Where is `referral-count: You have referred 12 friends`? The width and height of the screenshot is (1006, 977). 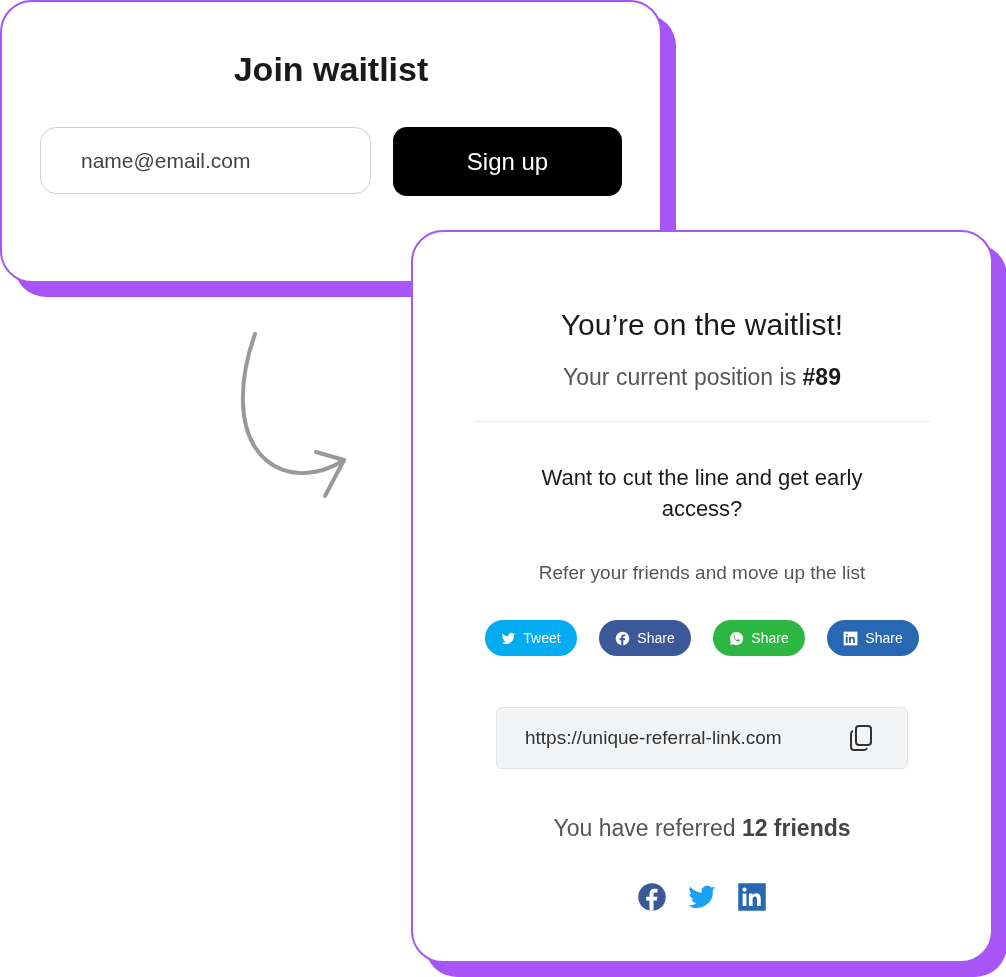
referral-count: You have referred 12 friends is located at coordinates (702, 828).